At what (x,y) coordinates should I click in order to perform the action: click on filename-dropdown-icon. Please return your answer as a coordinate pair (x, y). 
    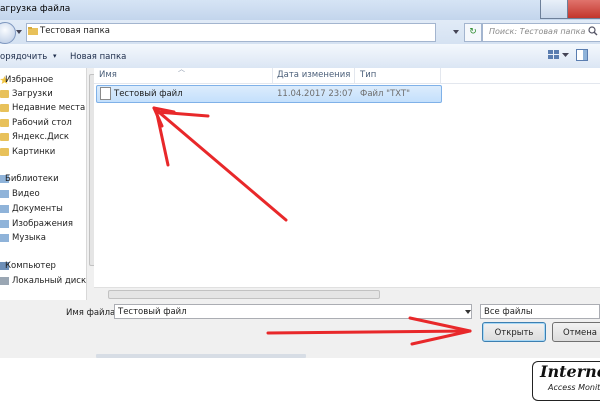
    Looking at the image, I should click on (468, 311).